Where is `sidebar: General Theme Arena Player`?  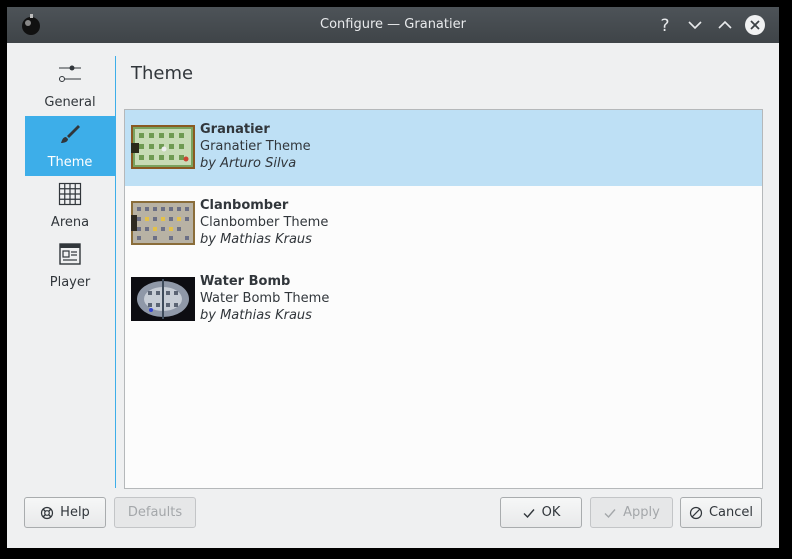 sidebar: General Theme Arena Player is located at coordinates (70, 176).